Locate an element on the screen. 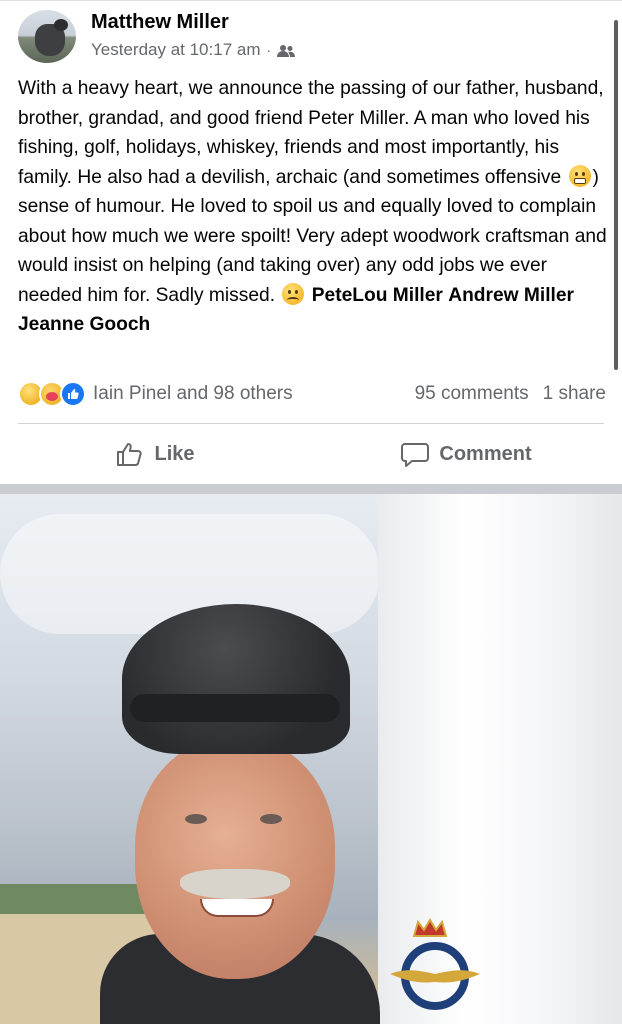 This screenshot has height=1024, width=622. divider is located at coordinates (311, 423).